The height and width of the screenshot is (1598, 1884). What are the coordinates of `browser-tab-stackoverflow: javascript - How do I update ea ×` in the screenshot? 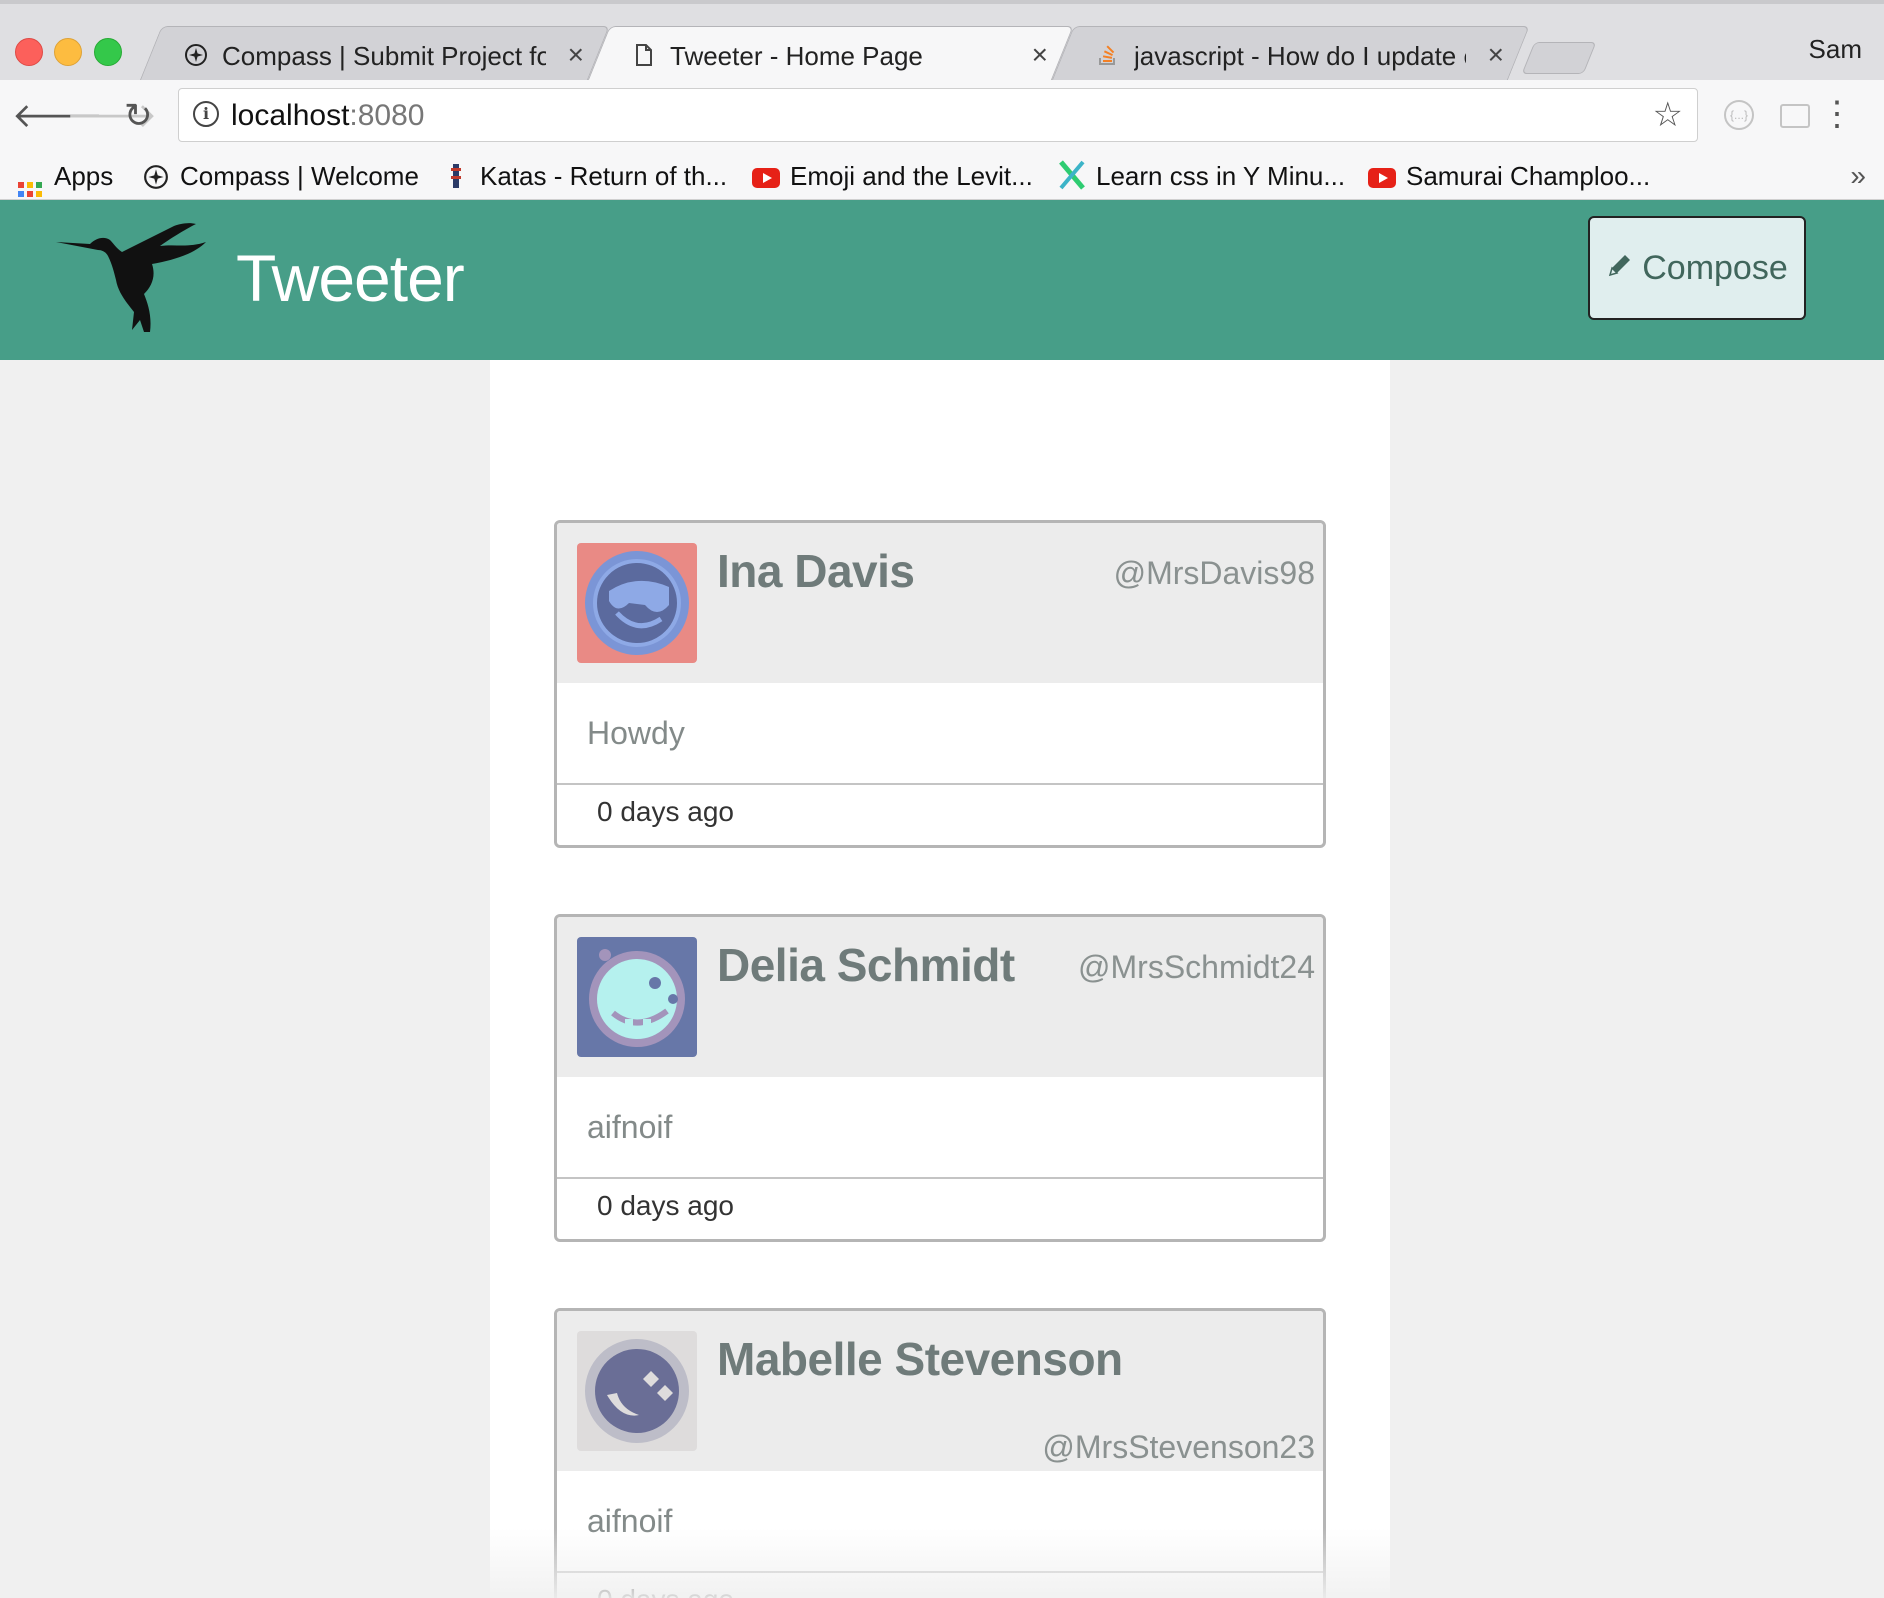 It's located at (1290, 55).